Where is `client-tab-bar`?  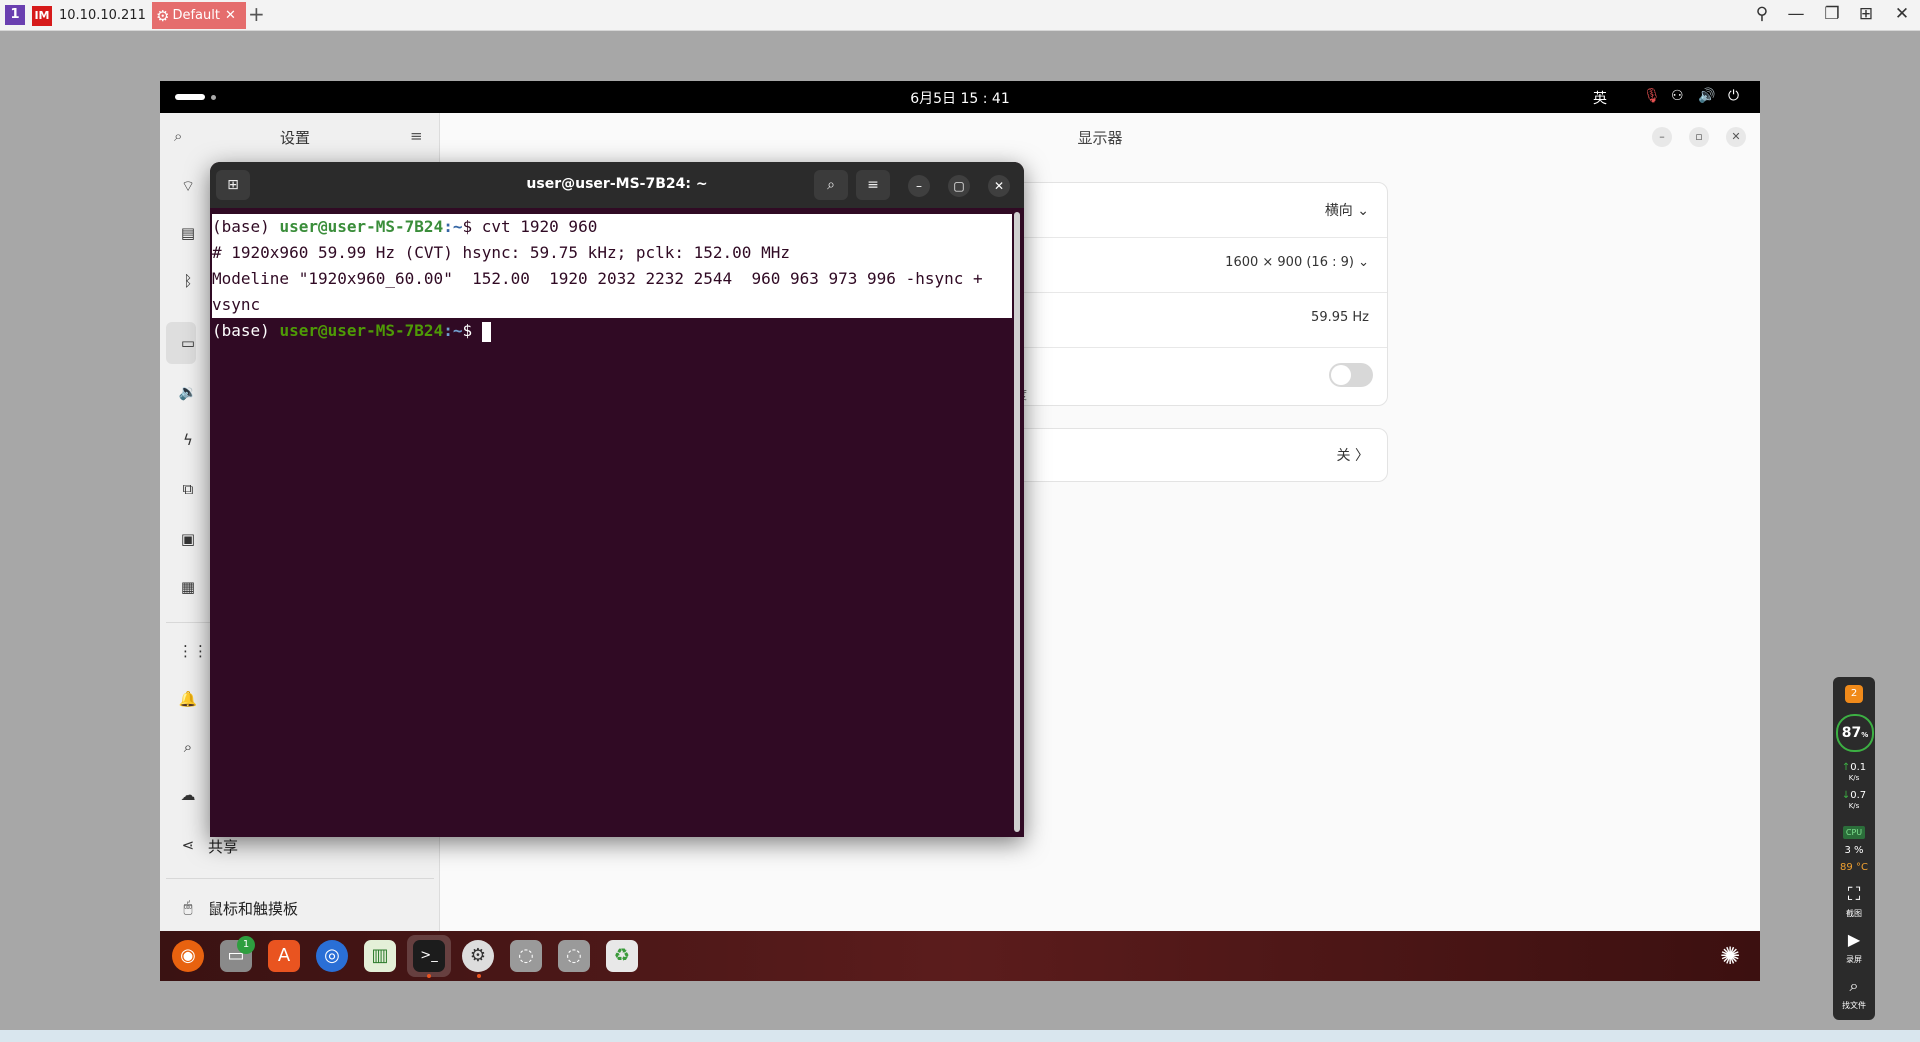 client-tab-bar is located at coordinates (960, 15).